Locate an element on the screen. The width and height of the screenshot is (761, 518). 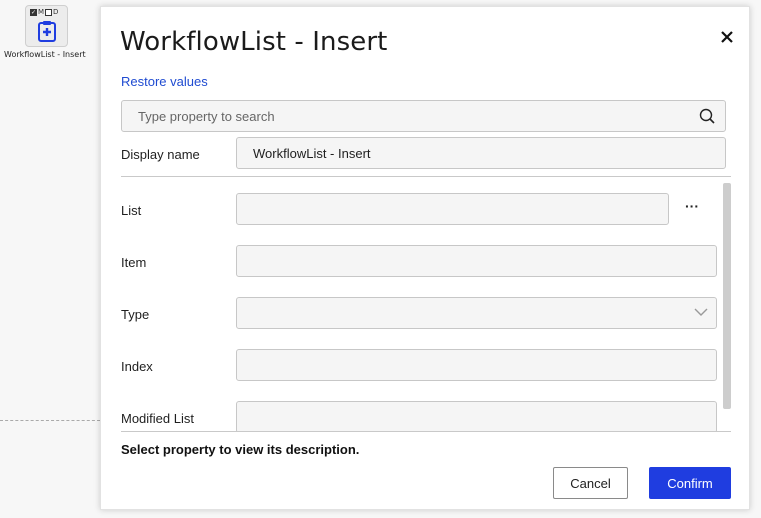
flag-d-checkbox is located at coordinates (49, 12).